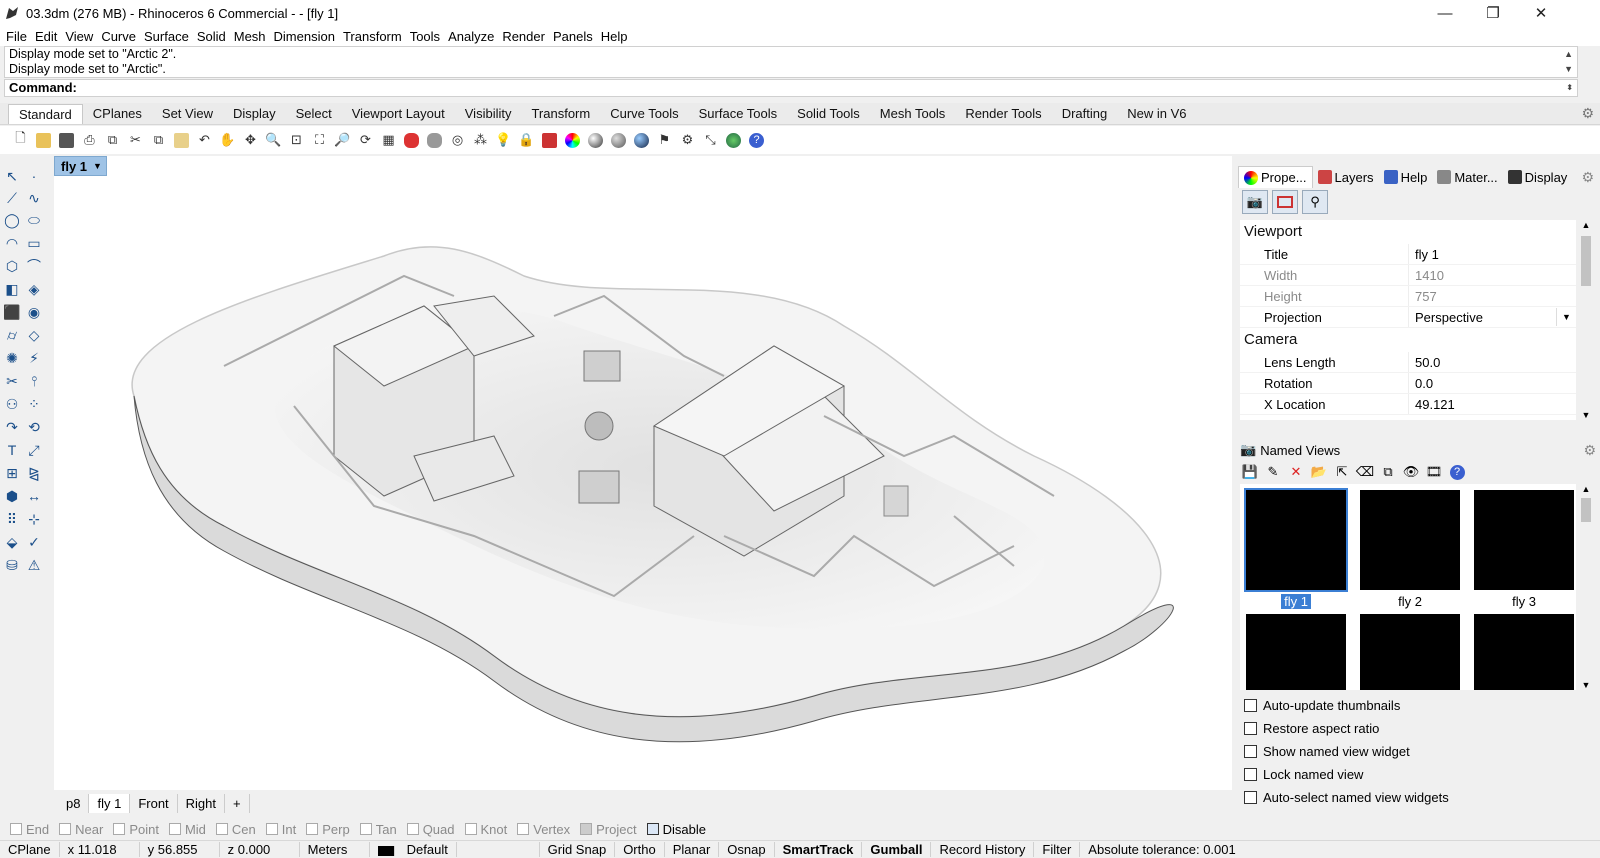 This screenshot has height=858, width=1600. I want to click on property-row-lens: Lens Length 50.0, so click(1408, 362).